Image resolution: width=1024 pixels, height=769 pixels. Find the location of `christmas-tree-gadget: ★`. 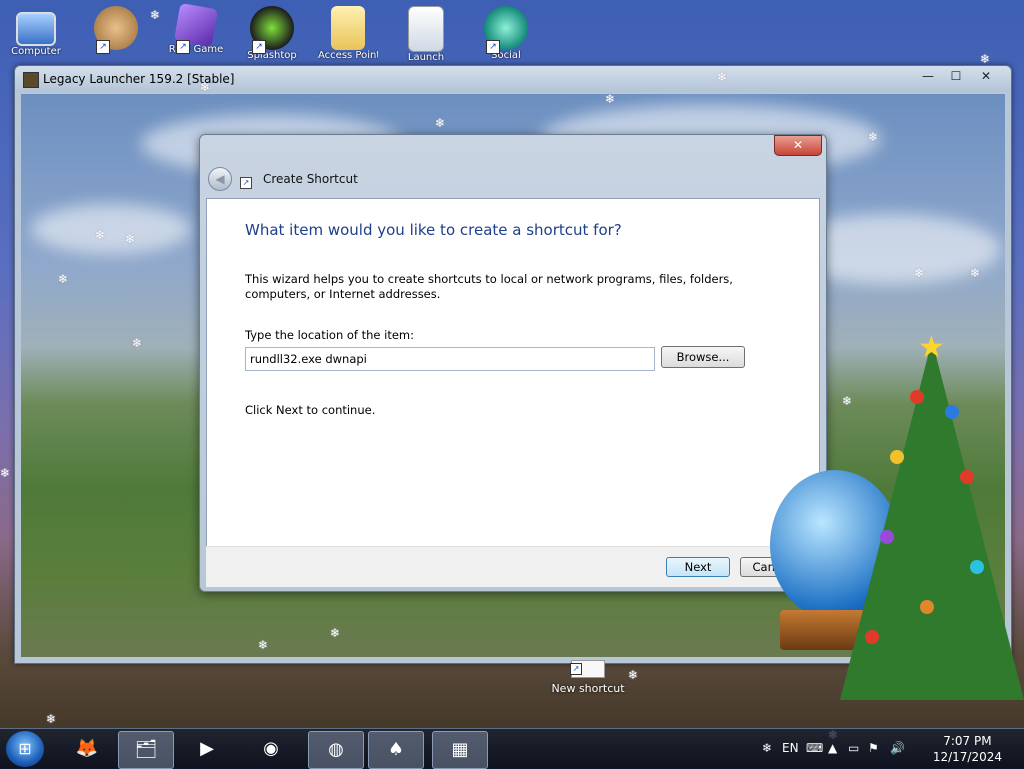

christmas-tree-gadget: ★ is located at coordinates (897, 525).